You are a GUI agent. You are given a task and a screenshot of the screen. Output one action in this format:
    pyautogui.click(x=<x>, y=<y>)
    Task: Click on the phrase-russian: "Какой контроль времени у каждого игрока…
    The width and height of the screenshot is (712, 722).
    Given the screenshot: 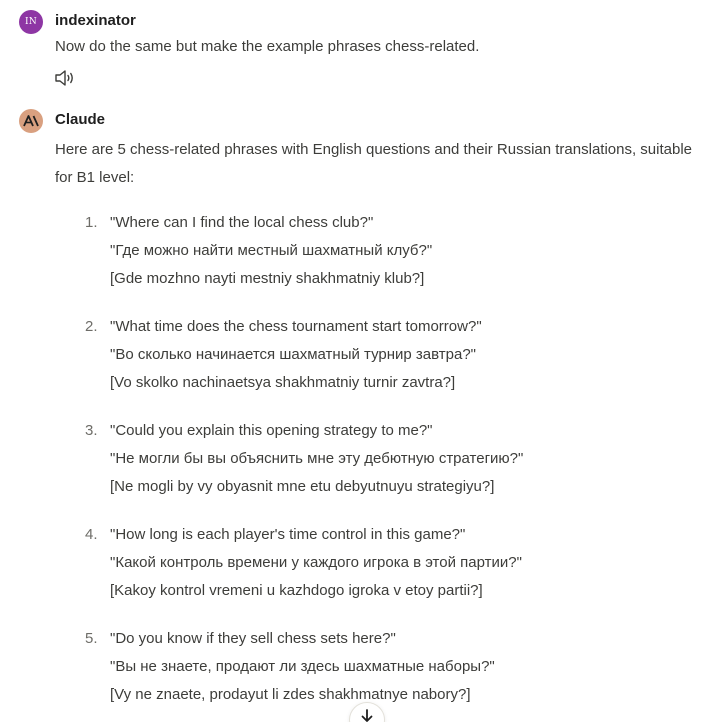 What is the action you would take?
    pyautogui.click(x=316, y=562)
    